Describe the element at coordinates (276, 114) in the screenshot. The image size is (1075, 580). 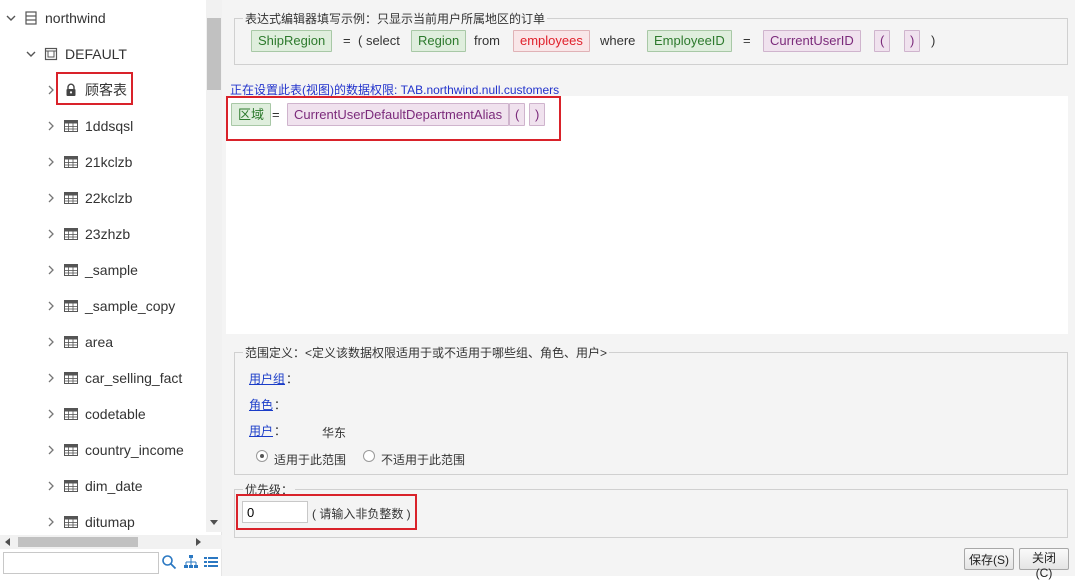
I see `expr-token-equals: =` at that location.